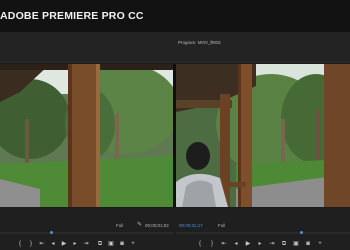  I want to click on program-step-back-icon: ◂, so click(236, 244).